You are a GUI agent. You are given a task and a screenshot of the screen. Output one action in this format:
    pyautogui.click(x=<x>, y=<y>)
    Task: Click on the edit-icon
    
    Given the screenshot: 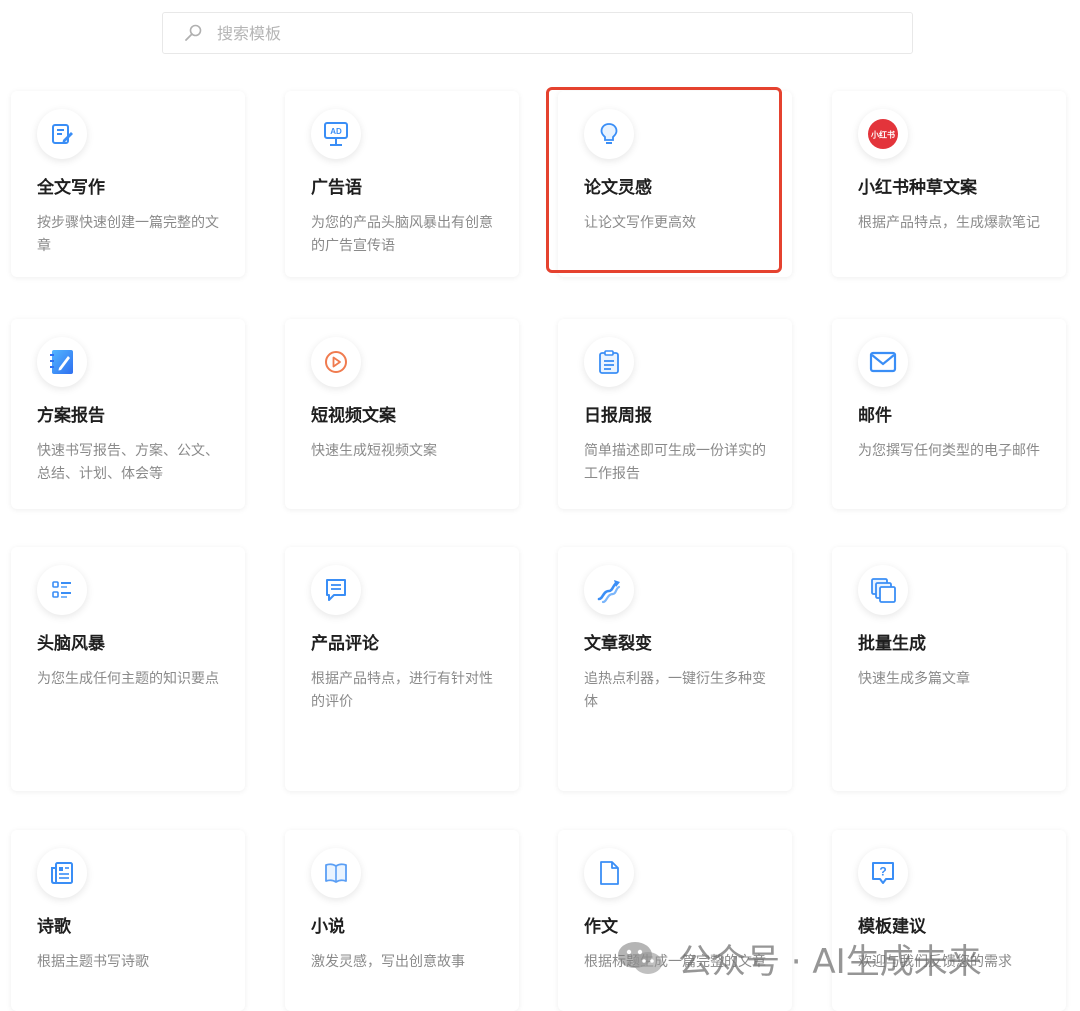 What is the action you would take?
    pyautogui.click(x=62, y=134)
    